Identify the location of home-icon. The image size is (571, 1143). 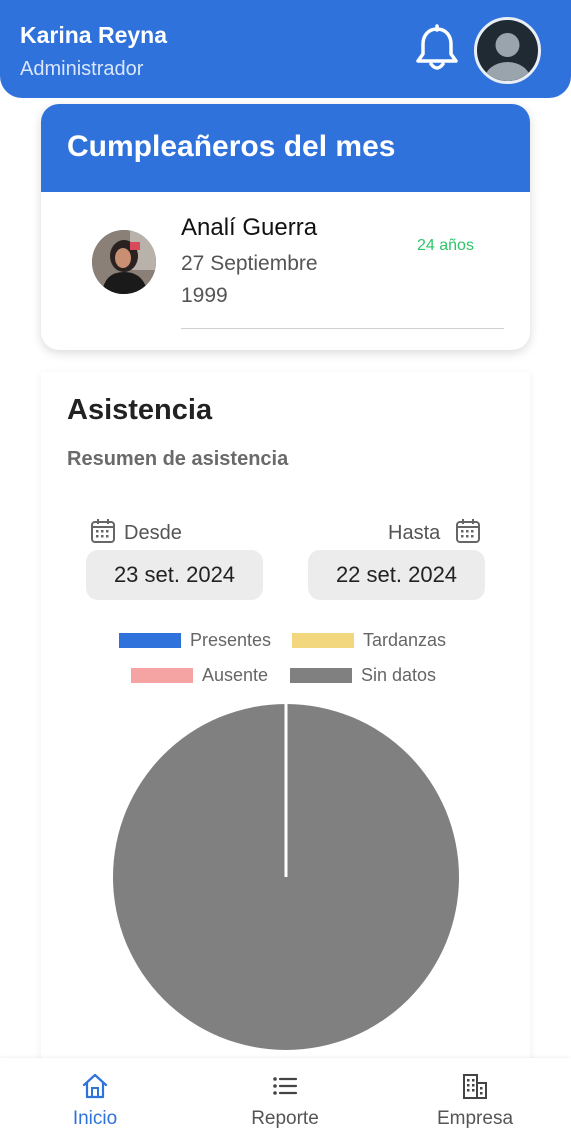
(95, 1086).